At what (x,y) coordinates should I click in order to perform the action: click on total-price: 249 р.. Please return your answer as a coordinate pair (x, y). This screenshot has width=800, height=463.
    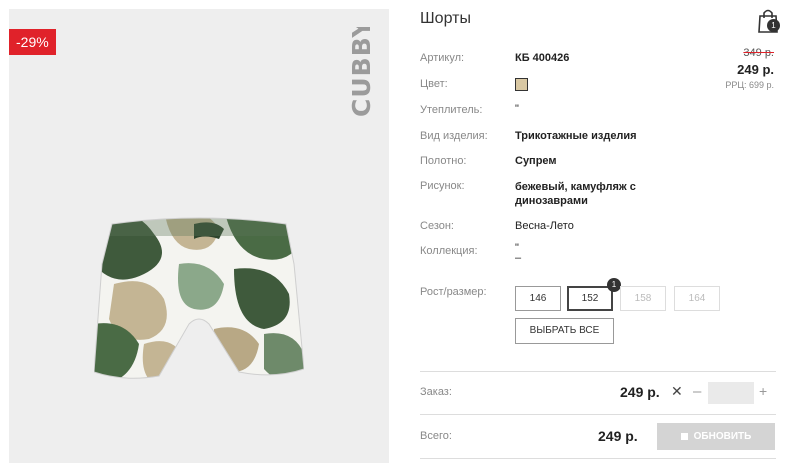
    Looking at the image, I should click on (618, 436).